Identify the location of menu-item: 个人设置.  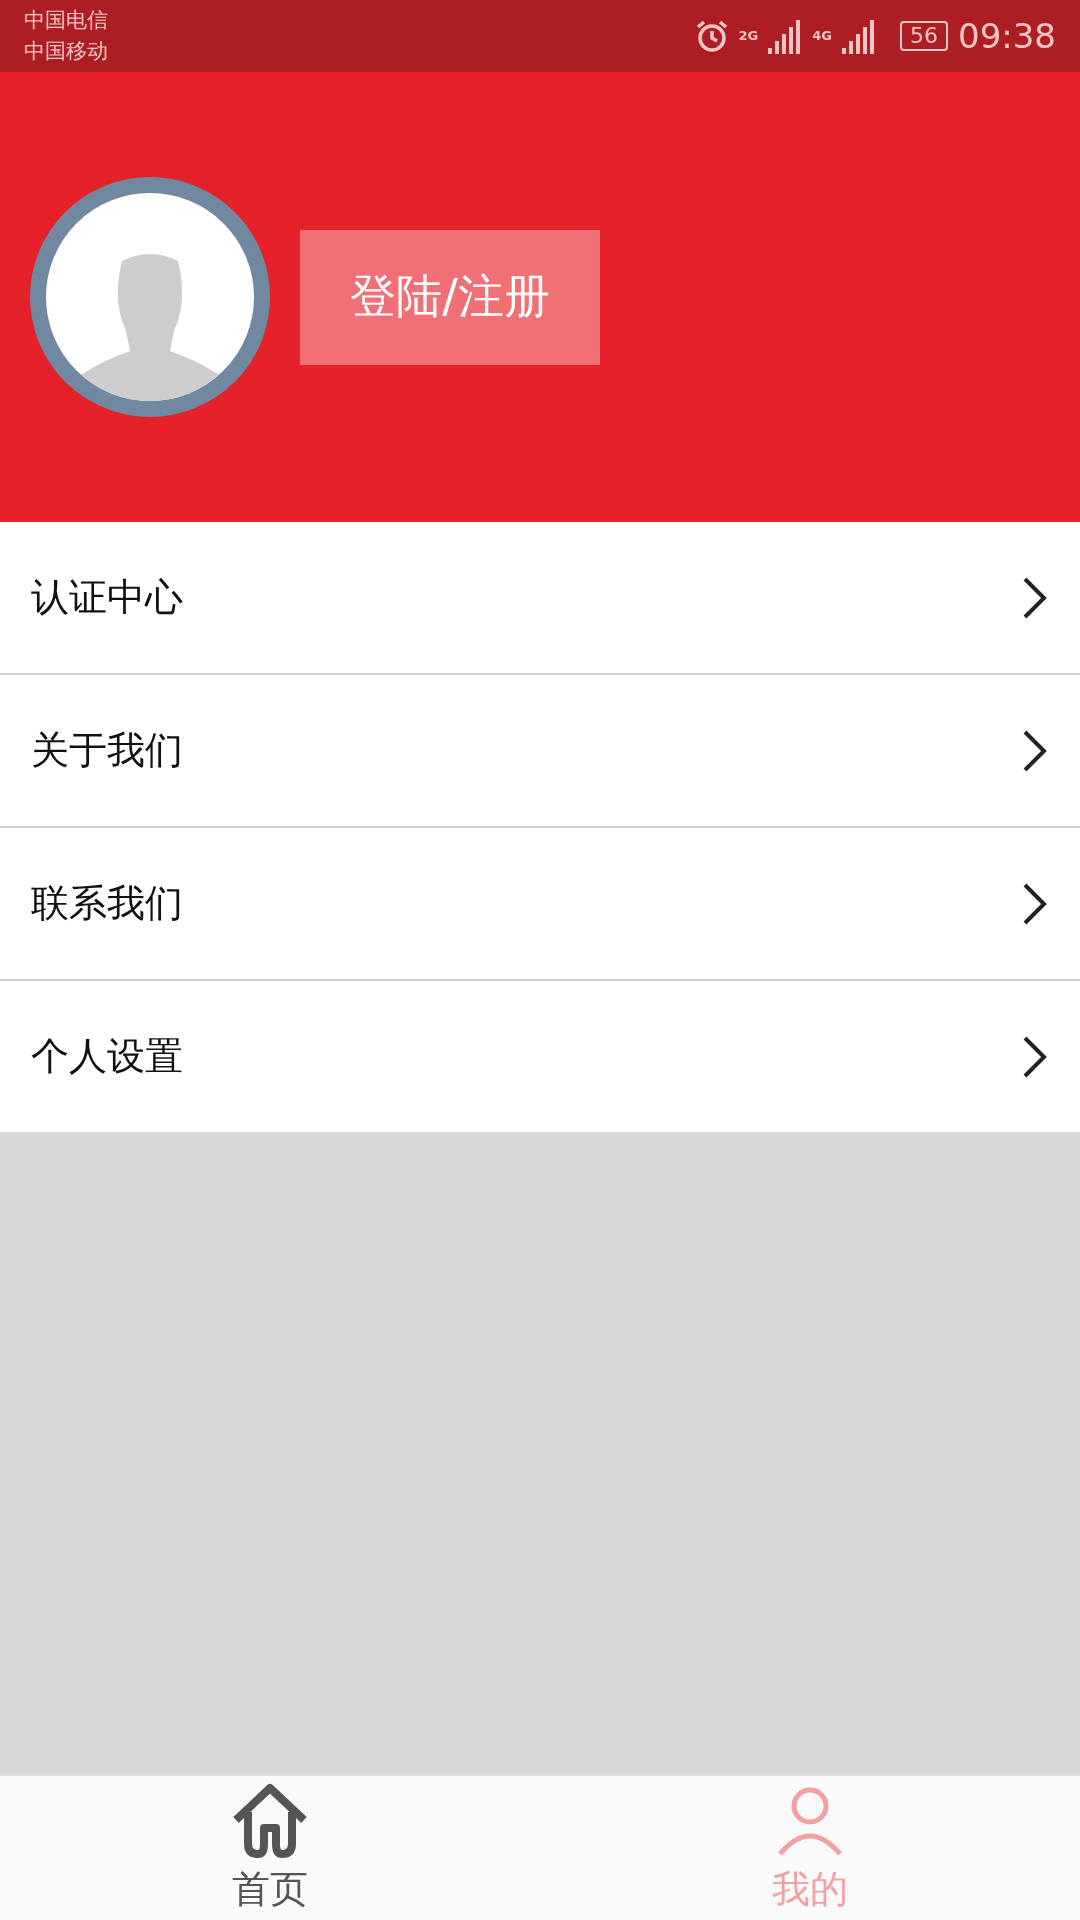
(540, 1056).